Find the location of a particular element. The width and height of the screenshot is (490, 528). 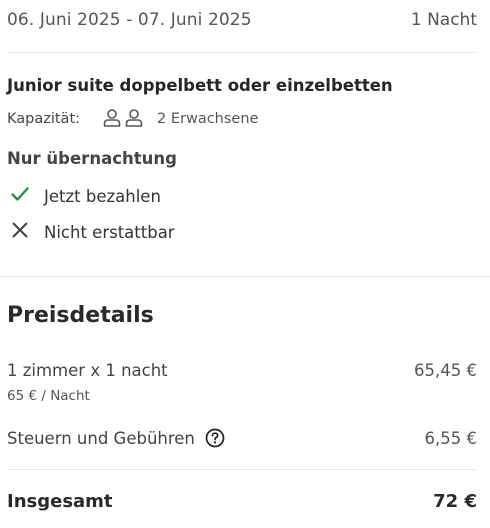

taxes-value: 6,55 € is located at coordinates (450, 438).